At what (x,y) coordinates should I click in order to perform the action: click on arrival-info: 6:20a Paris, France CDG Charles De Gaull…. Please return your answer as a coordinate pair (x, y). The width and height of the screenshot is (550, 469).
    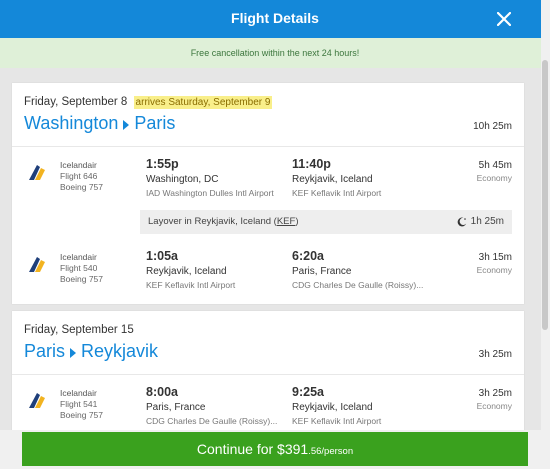
    Looking at the image, I should click on (357, 269).